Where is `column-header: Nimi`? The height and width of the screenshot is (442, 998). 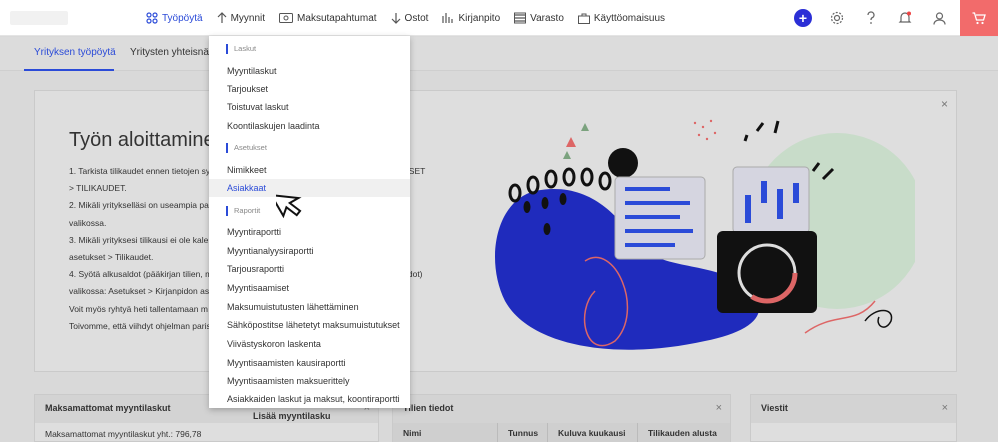
column-header: Nimi is located at coordinates (445, 432).